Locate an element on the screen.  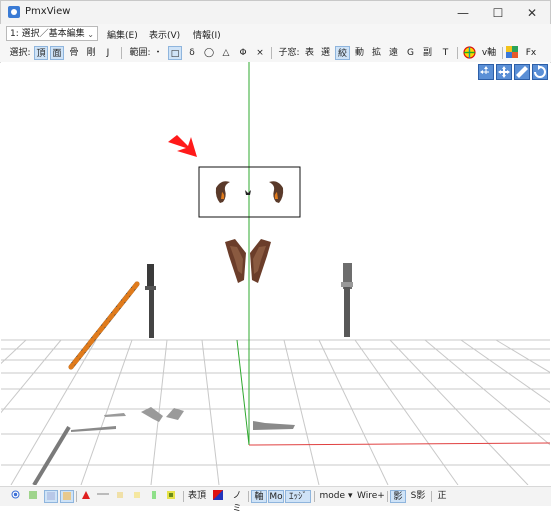
mesh-display-toggle is located at coordinates (33, 496).